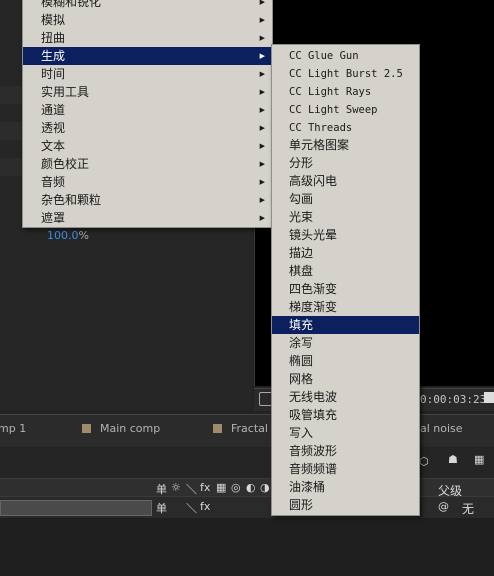 The image size is (494, 576). Describe the element at coordinates (301, 199) in the screenshot. I see `menu-item-label: 勾画` at that location.